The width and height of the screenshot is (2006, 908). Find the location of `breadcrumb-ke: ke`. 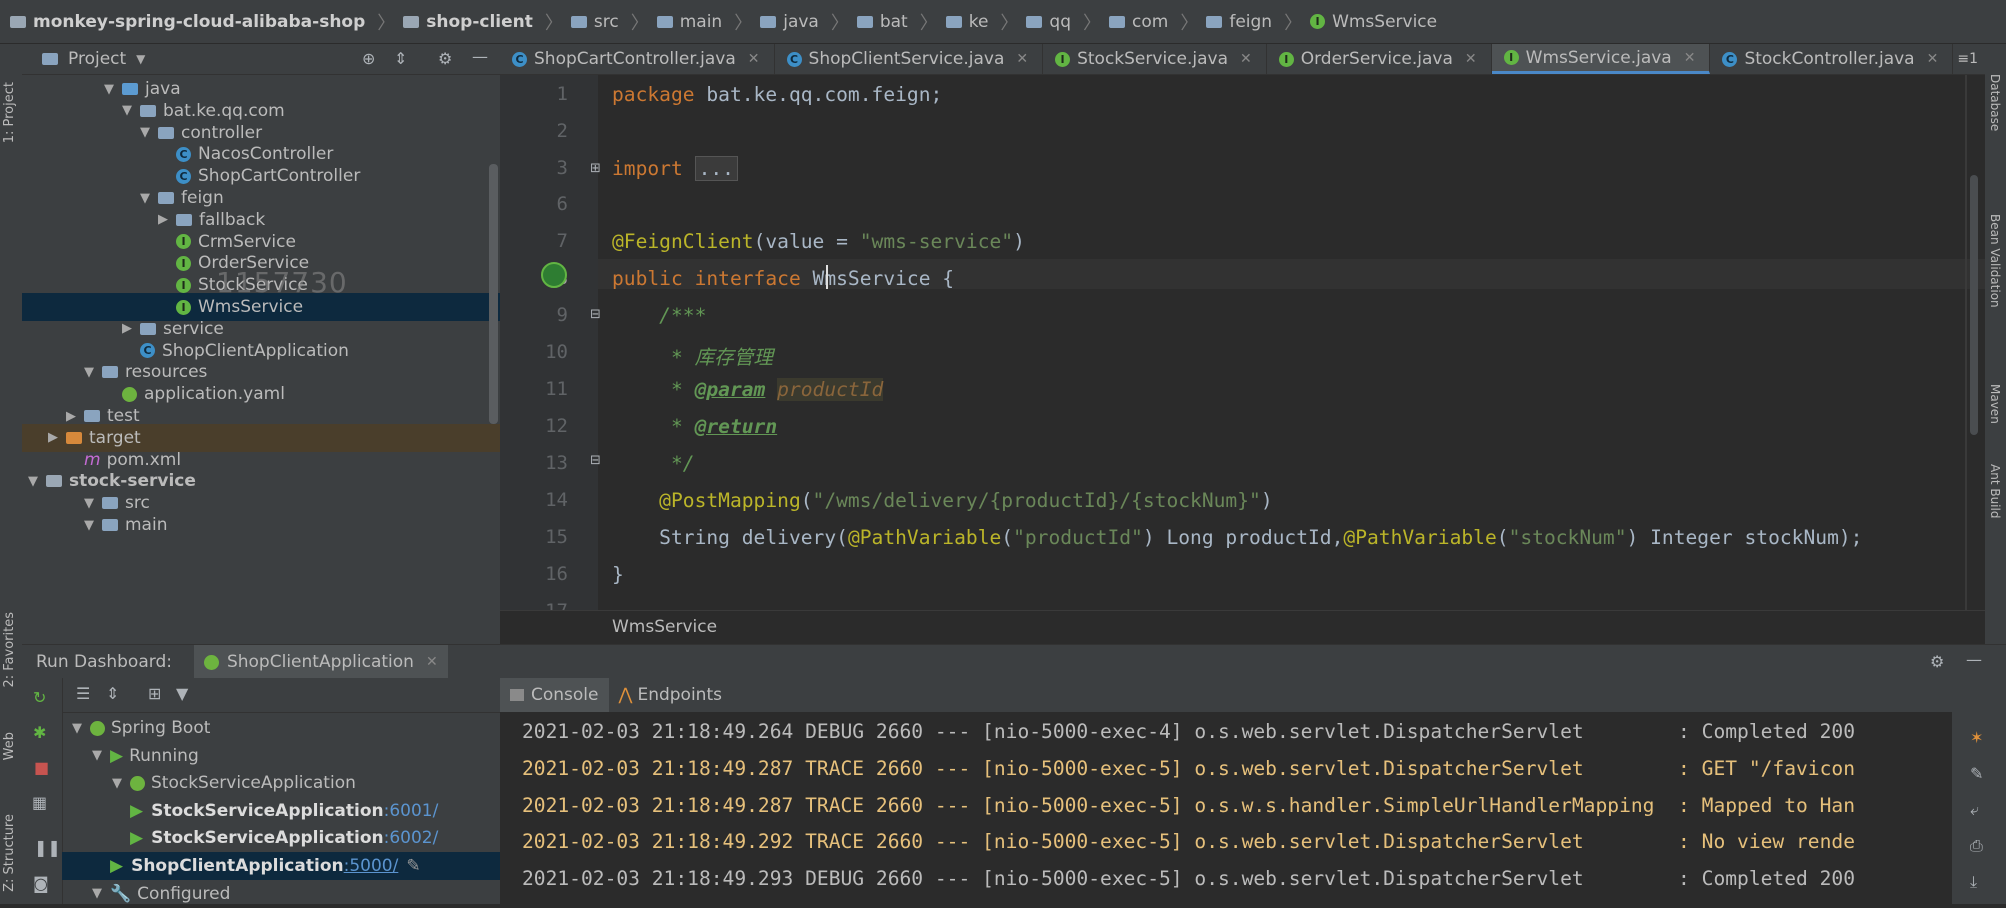

breadcrumb-ke: ke is located at coordinates (966, 22).